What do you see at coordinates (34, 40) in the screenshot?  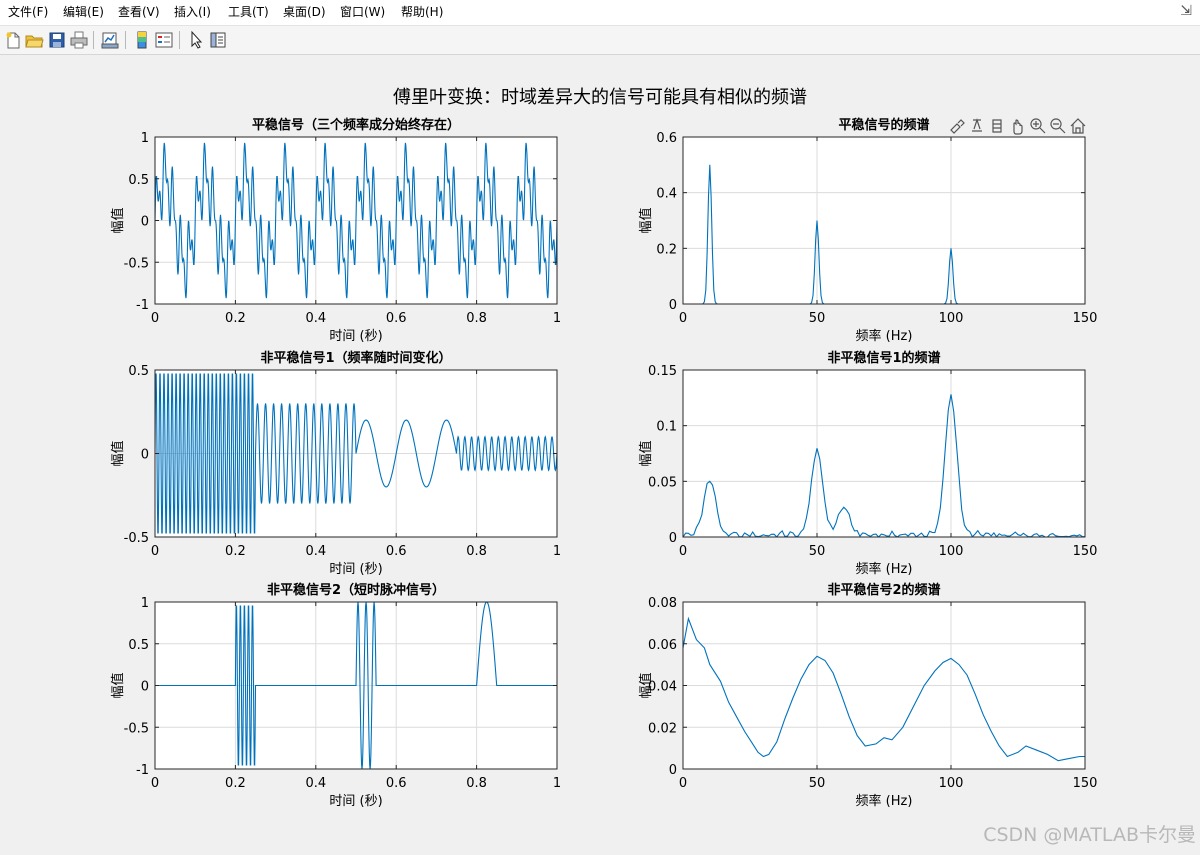 I see `open-file-icon` at bounding box center [34, 40].